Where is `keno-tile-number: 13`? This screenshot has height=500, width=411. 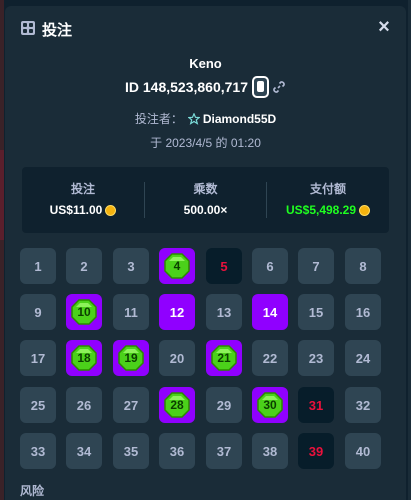 keno-tile-number: 13 is located at coordinates (224, 312).